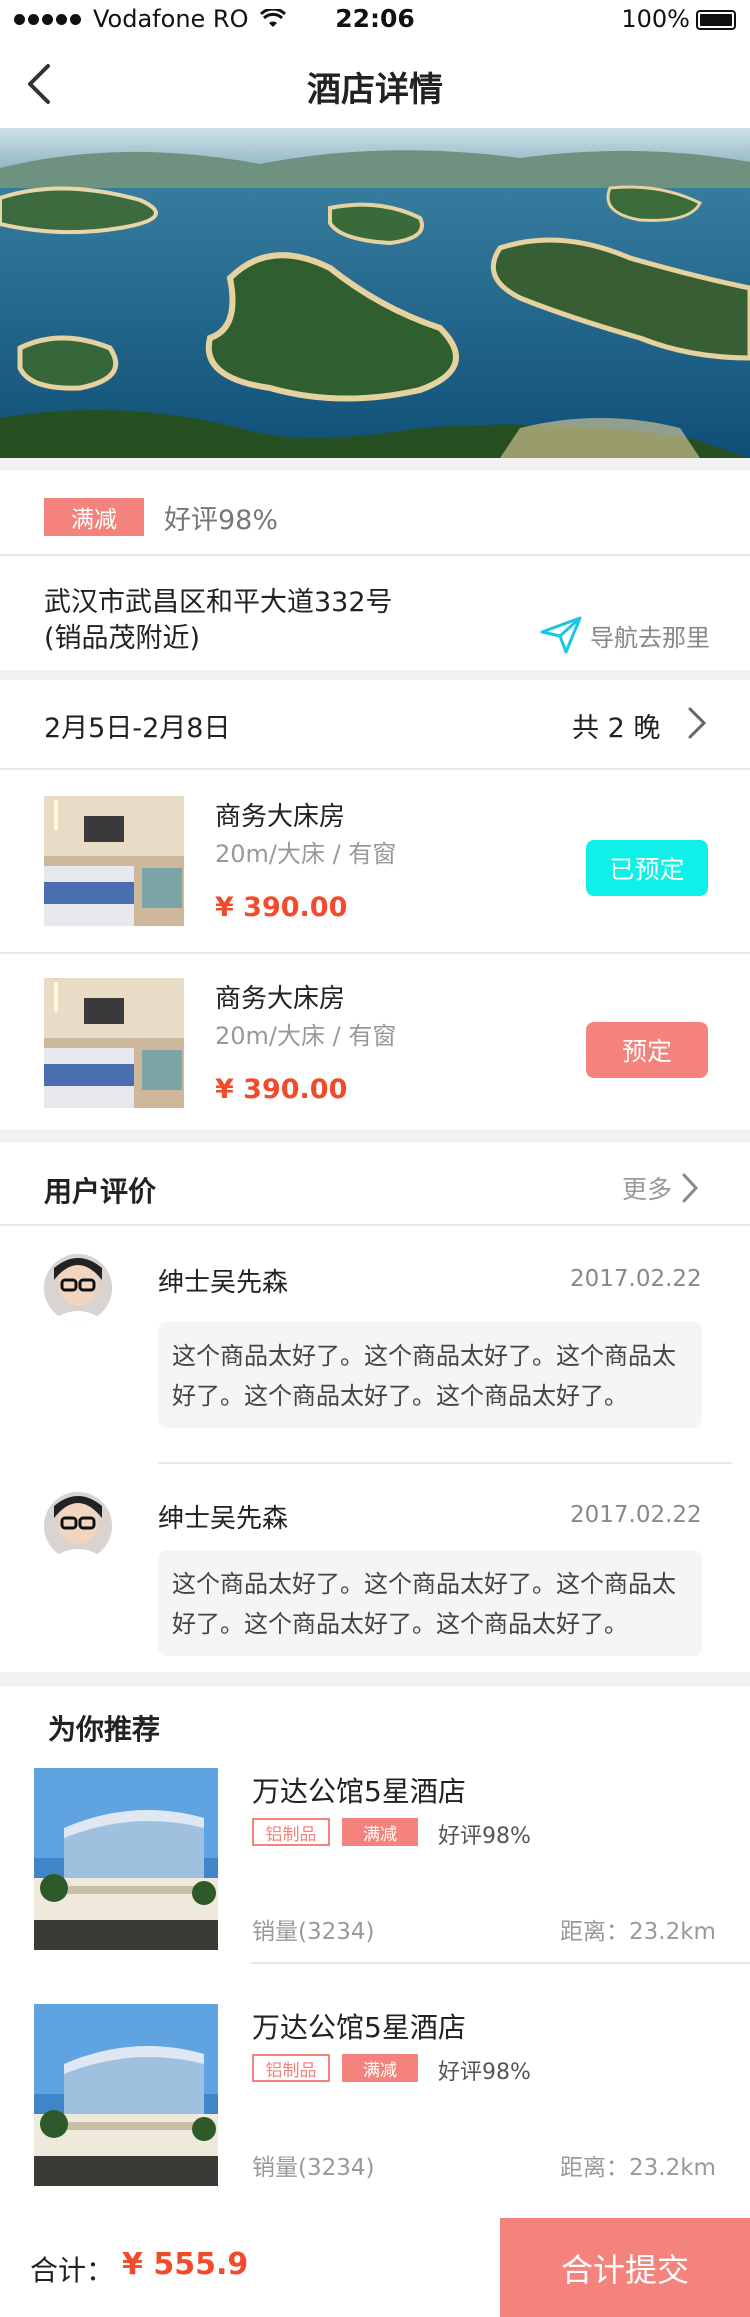  What do you see at coordinates (655, 19) in the screenshot?
I see `battery-percent: 100%` at bounding box center [655, 19].